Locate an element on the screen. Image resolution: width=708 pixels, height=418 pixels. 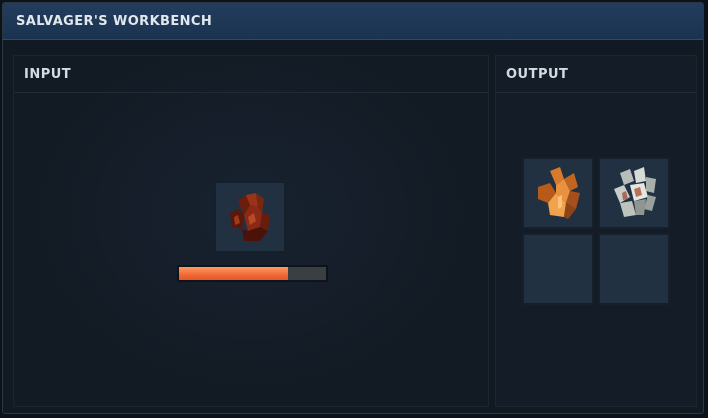
salvage-progress-bar is located at coordinates (252, 273).